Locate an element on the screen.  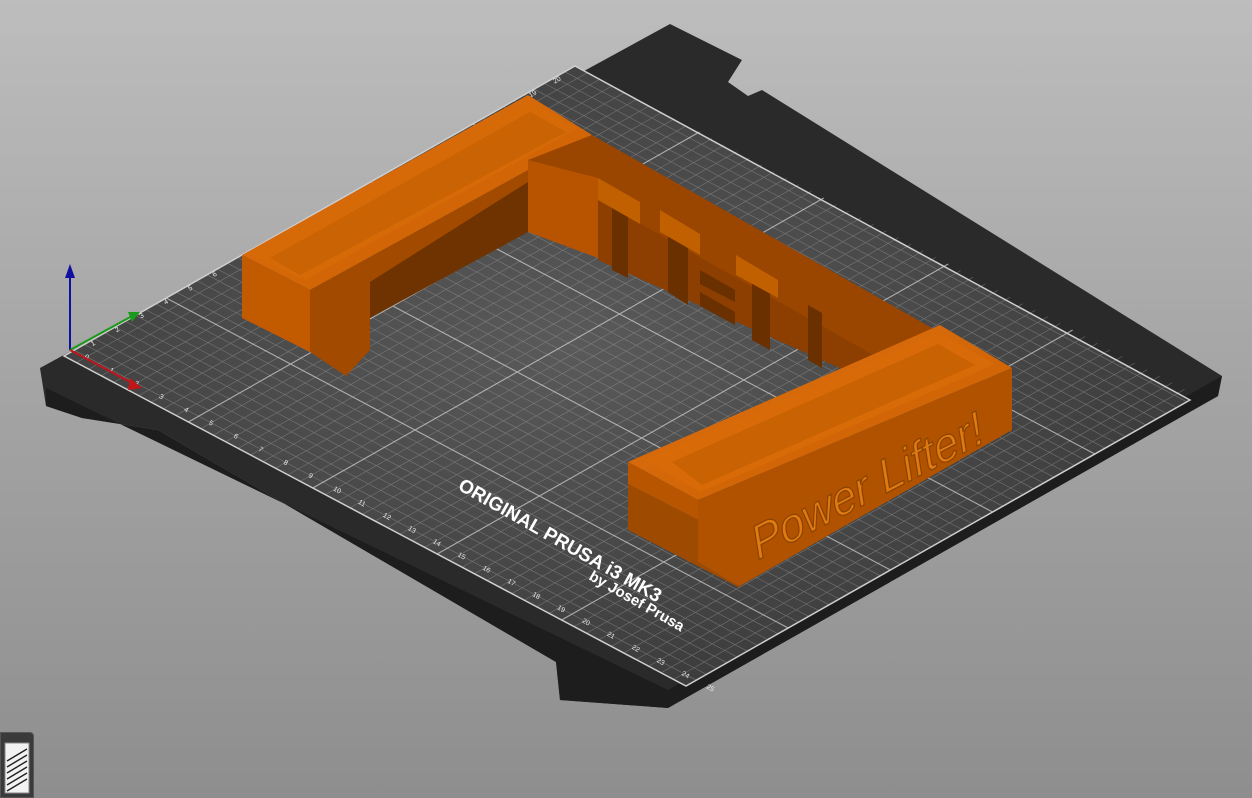
layers-icon is located at coordinates (17, 768).